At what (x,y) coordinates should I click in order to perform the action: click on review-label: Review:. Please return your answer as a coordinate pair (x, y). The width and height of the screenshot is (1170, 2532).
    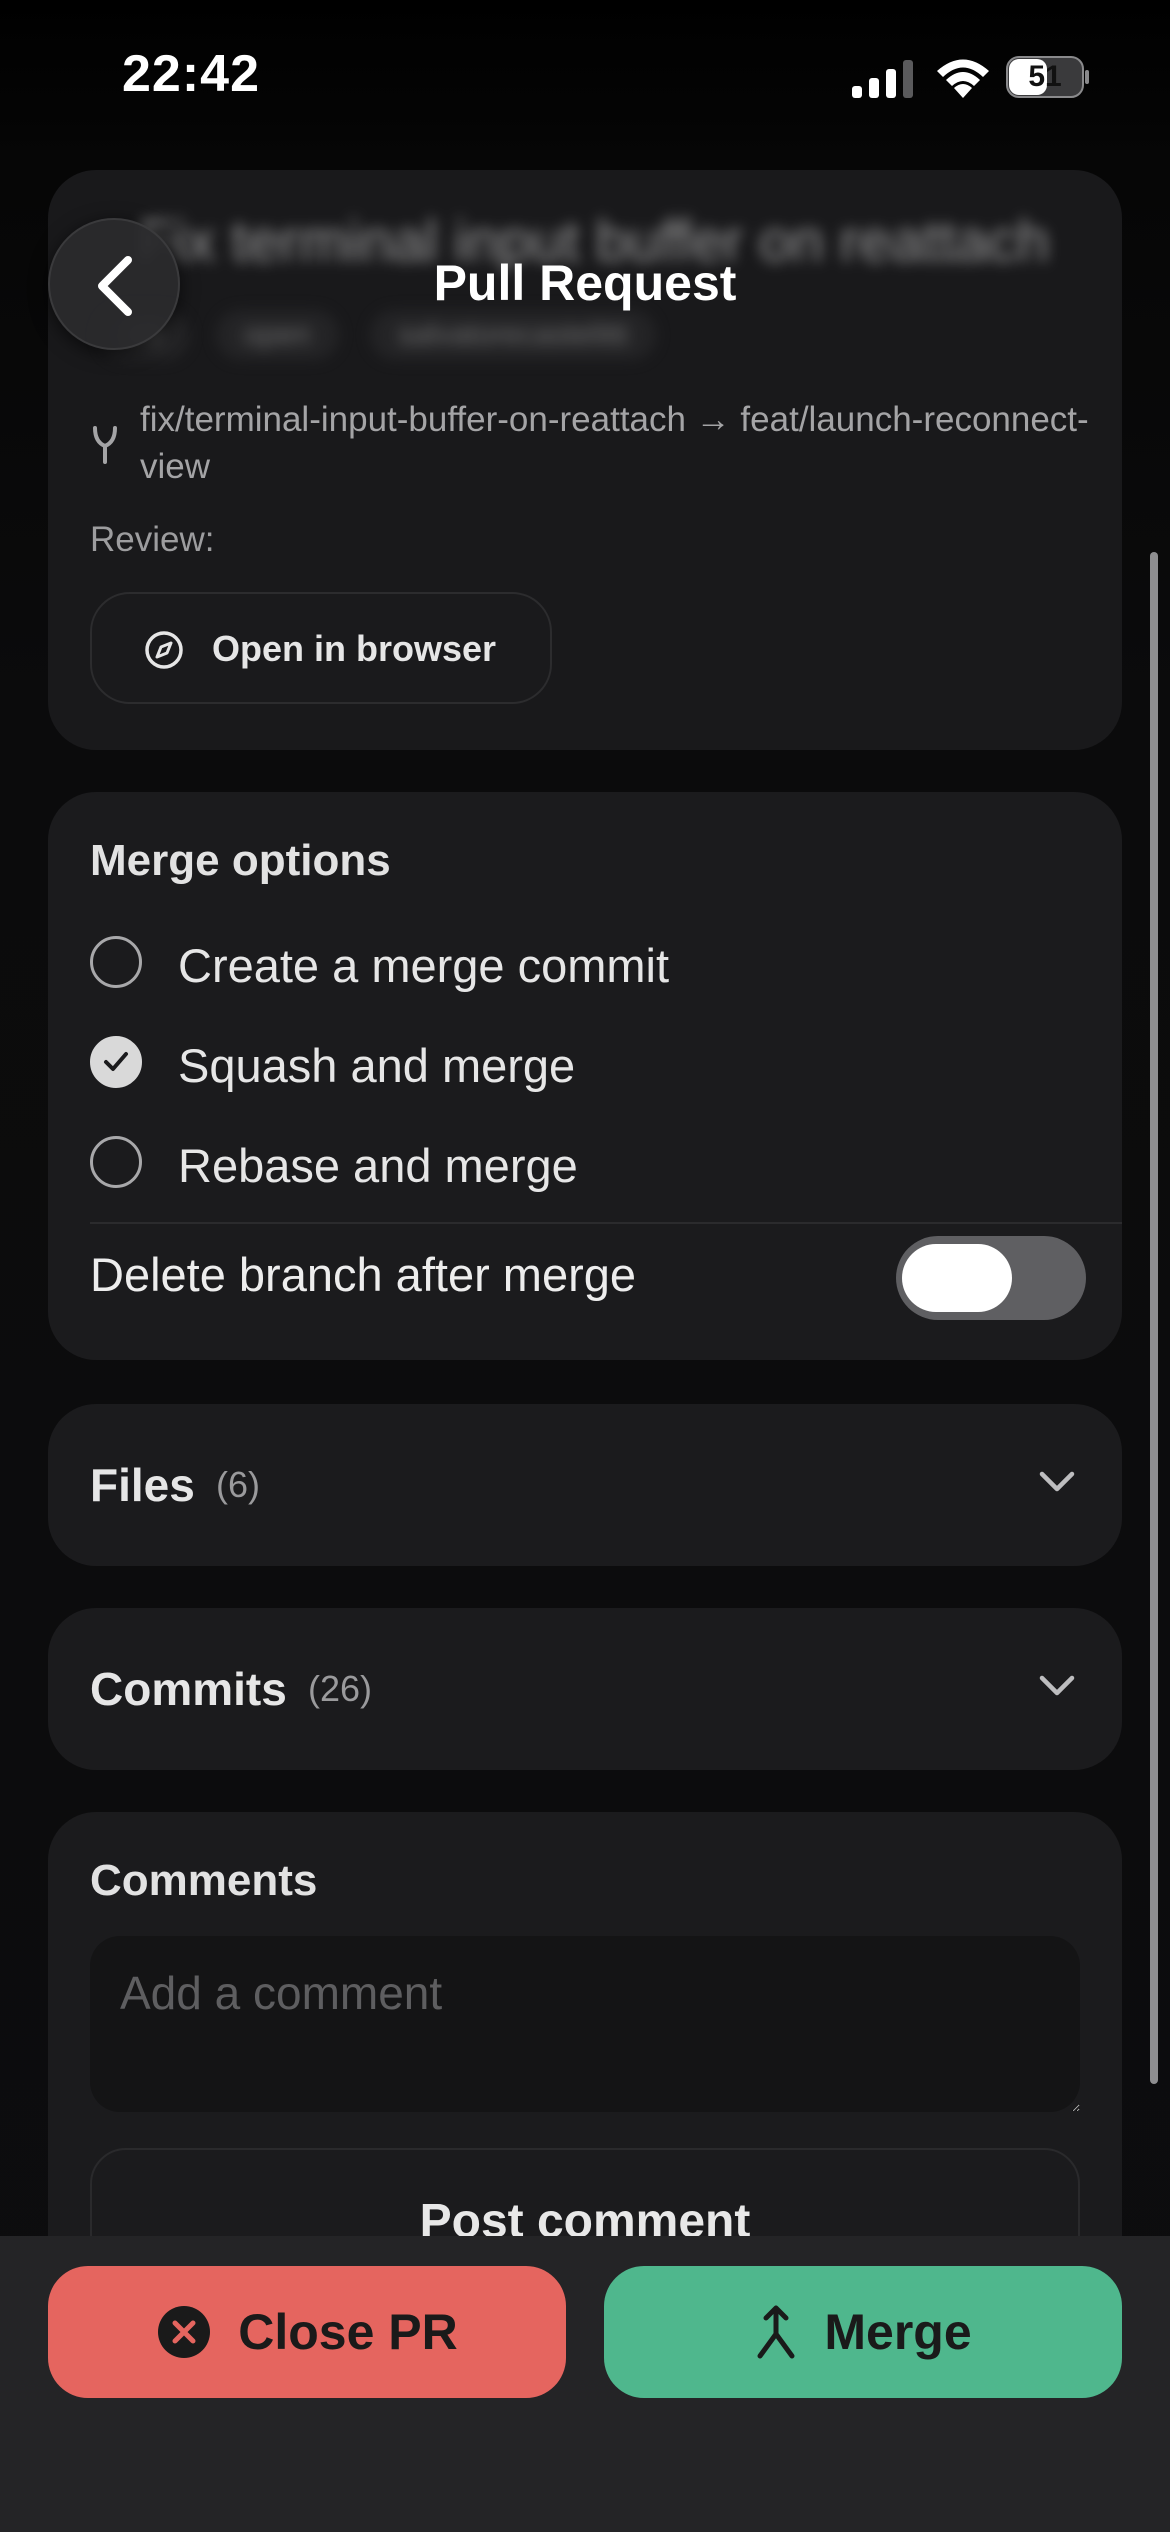
    Looking at the image, I should click on (152, 539).